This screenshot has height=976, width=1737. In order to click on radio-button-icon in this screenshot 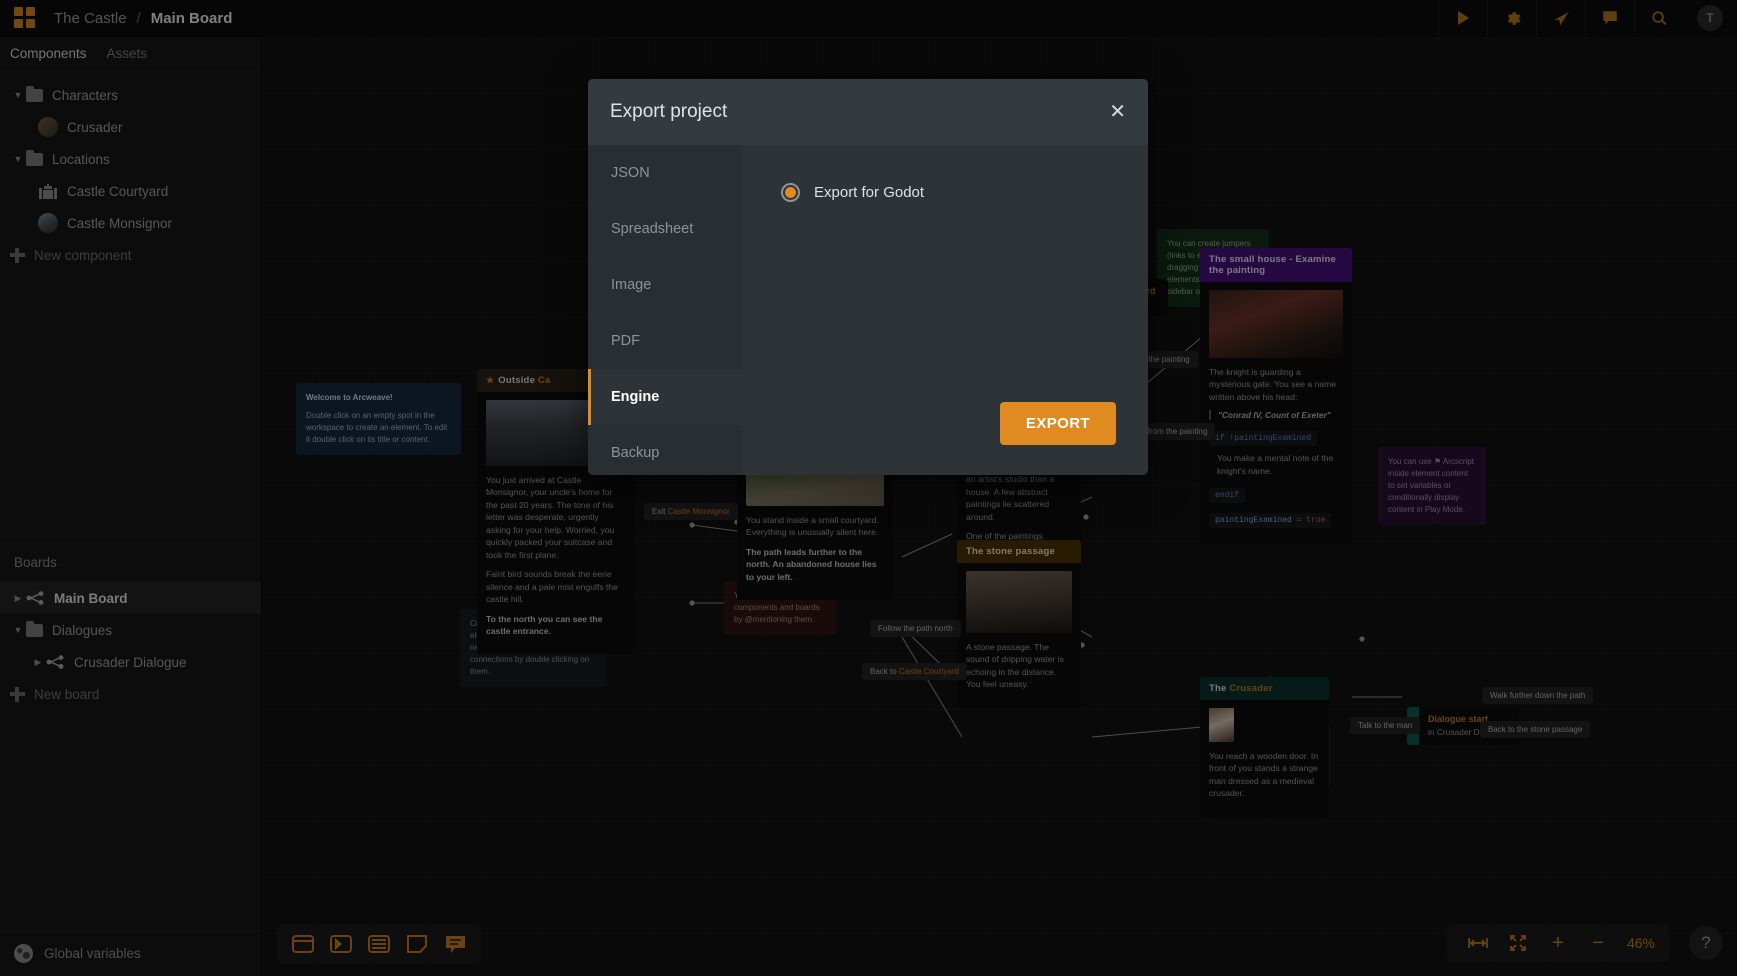, I will do `click(790, 192)`.